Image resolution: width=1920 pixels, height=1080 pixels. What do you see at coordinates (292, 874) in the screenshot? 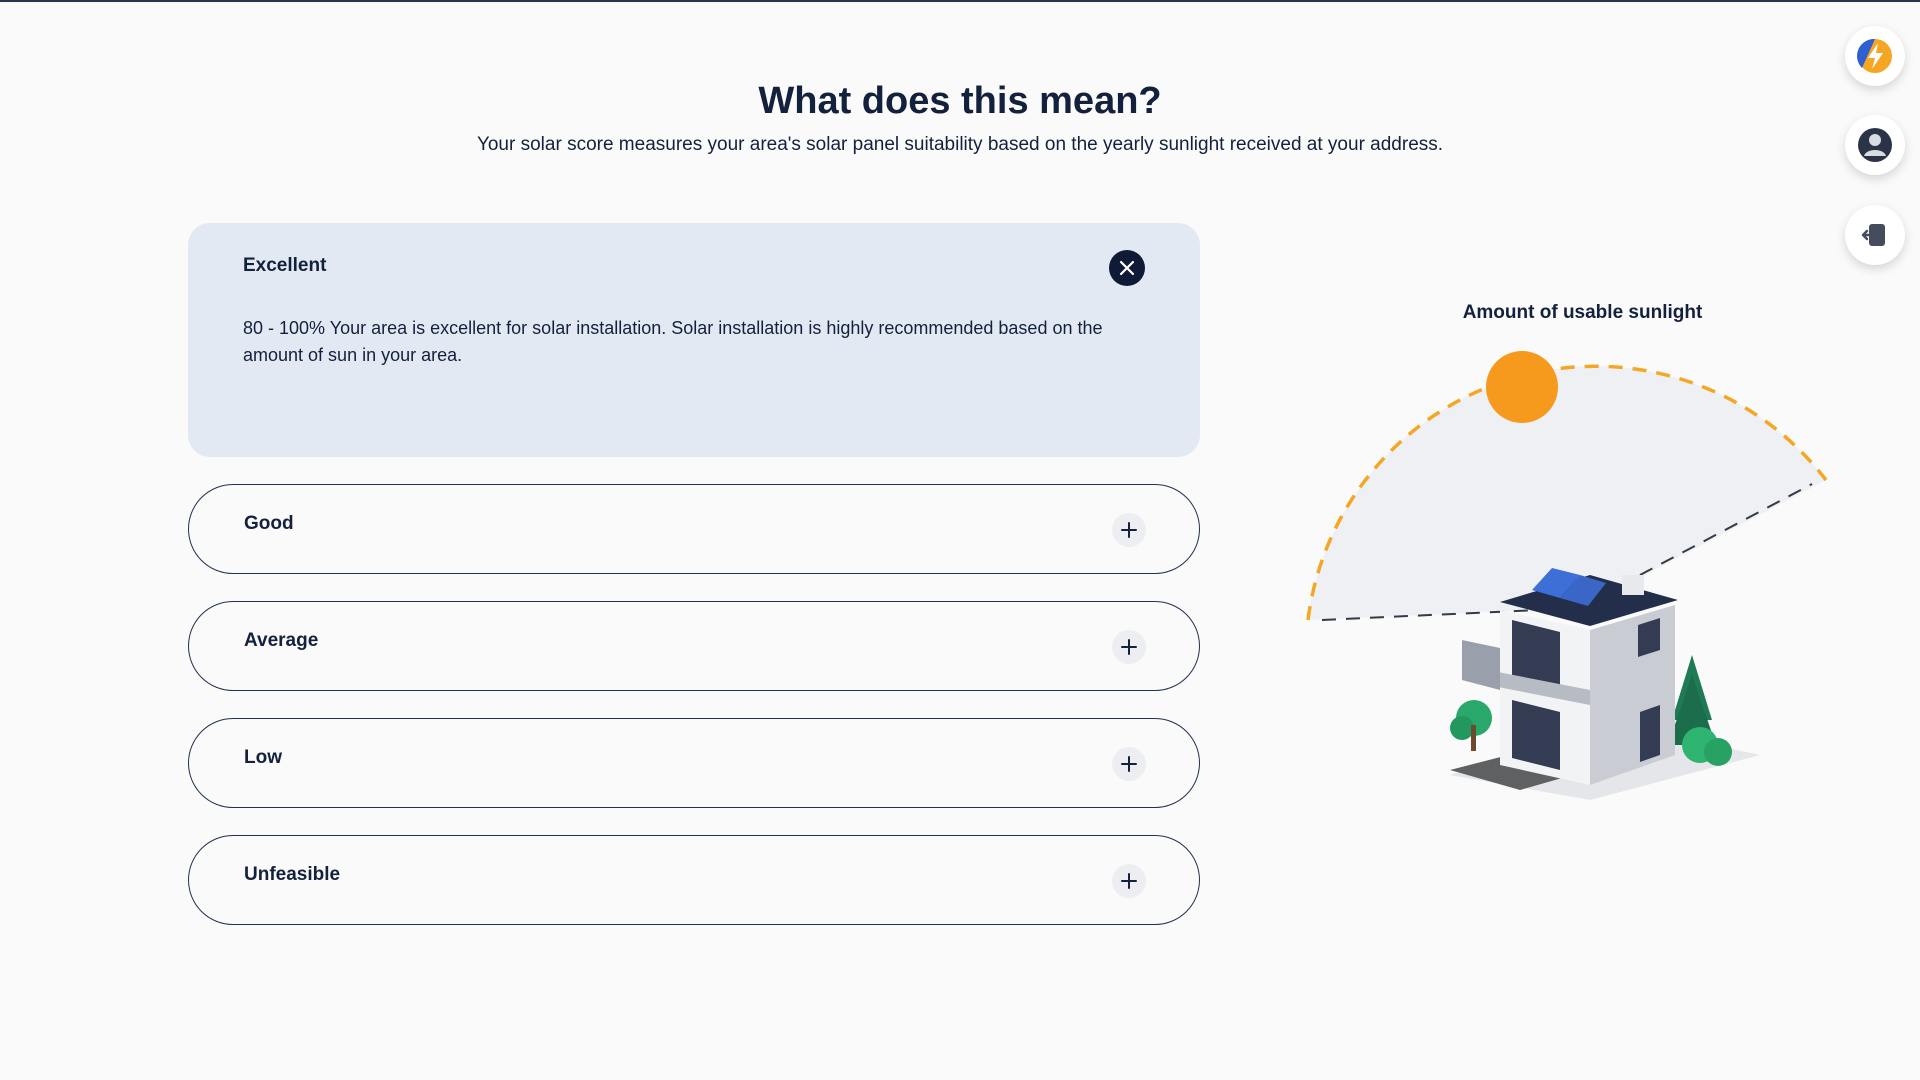
I see `accordion-title: Unfeasible` at bounding box center [292, 874].